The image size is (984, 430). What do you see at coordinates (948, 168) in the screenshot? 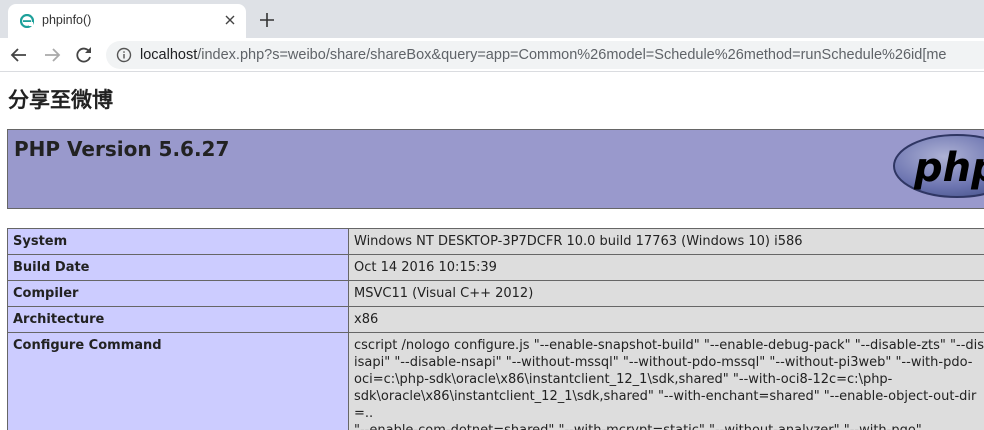
I see `php-logo-text: php` at bounding box center [948, 168].